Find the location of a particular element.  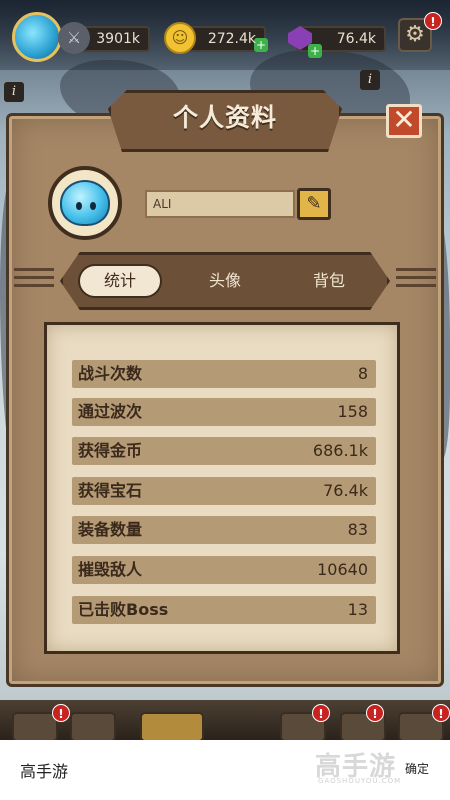

coin-counter: ☺ + 272.4k is located at coordinates (216, 38).